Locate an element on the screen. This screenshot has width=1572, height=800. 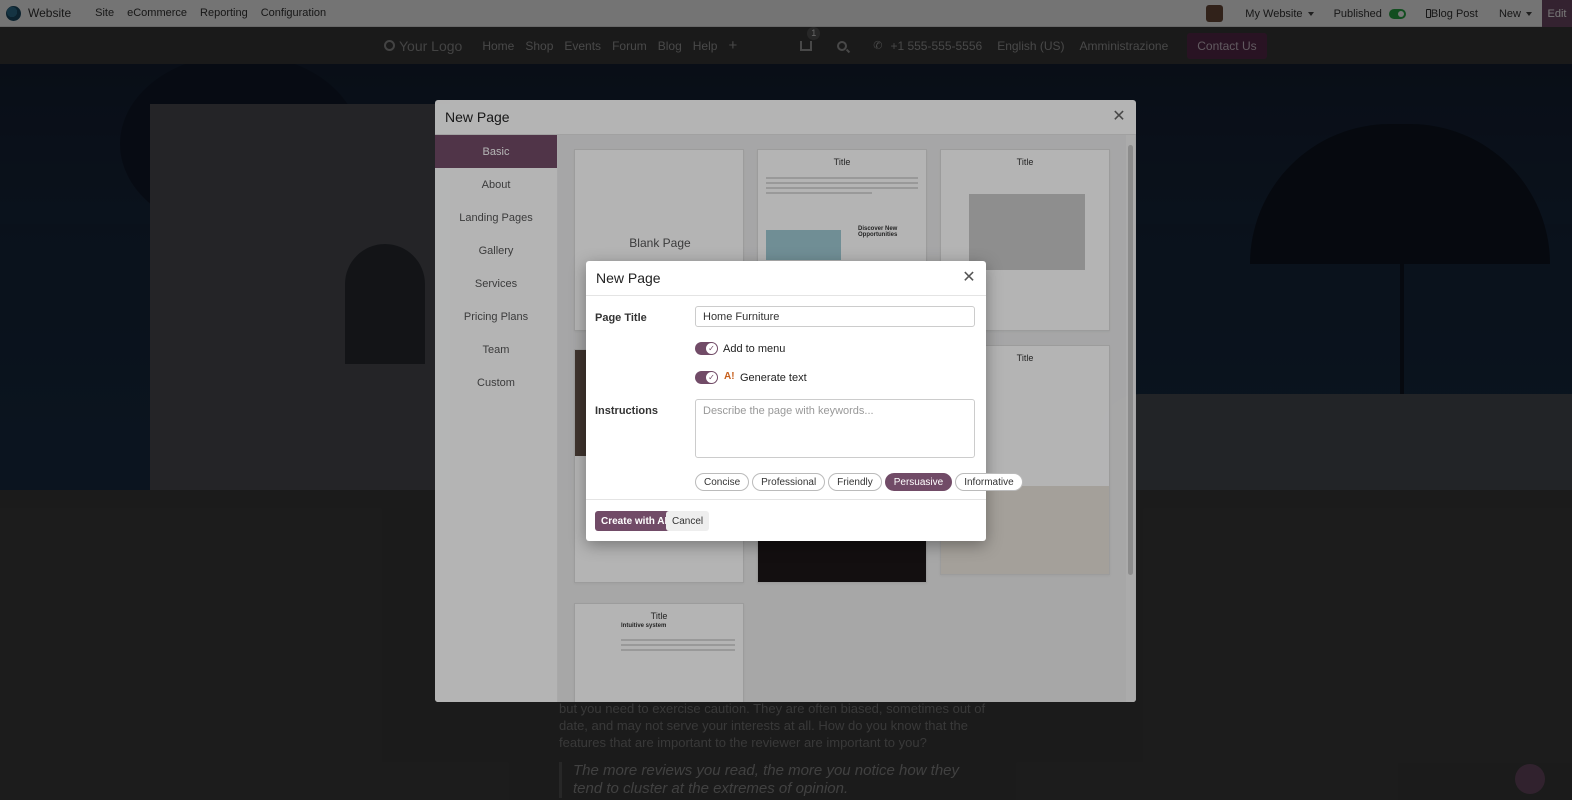
add-to-menu-label: Add to menu is located at coordinates (754, 349).